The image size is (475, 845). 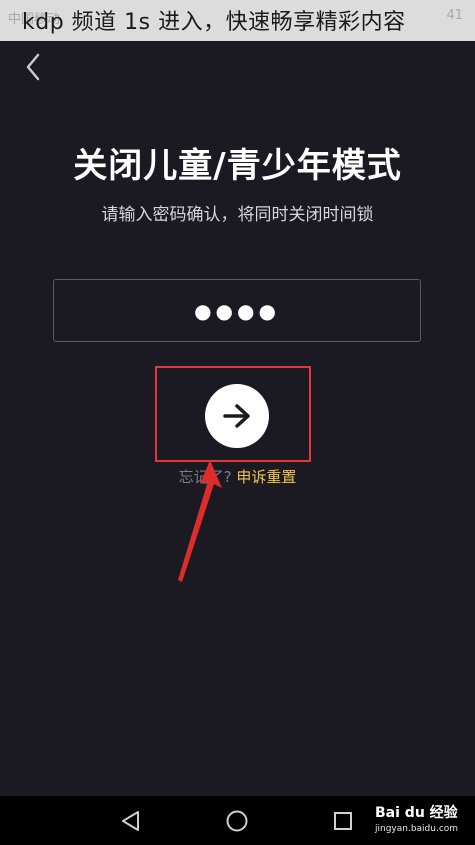 What do you see at coordinates (416, 813) in the screenshot?
I see `watermark-brand: Bai du 经验` at bounding box center [416, 813].